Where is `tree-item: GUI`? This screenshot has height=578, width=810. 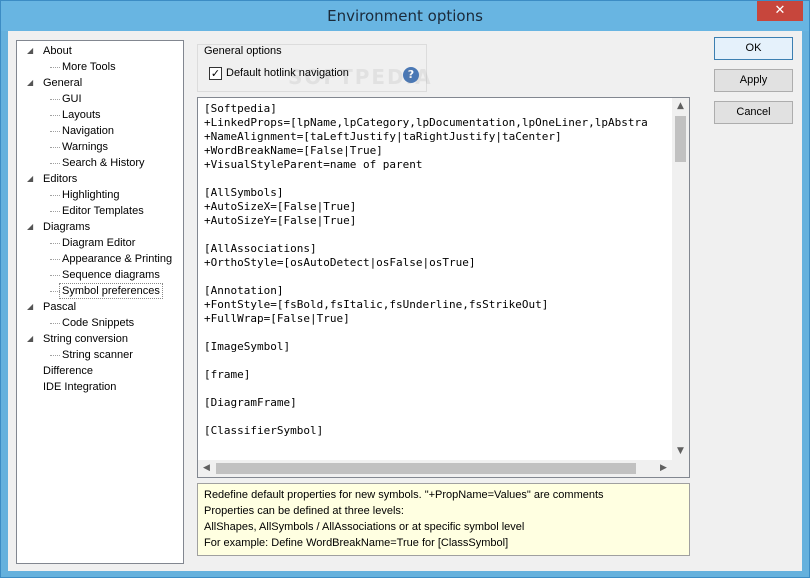
tree-item: GUI is located at coordinates (100, 99).